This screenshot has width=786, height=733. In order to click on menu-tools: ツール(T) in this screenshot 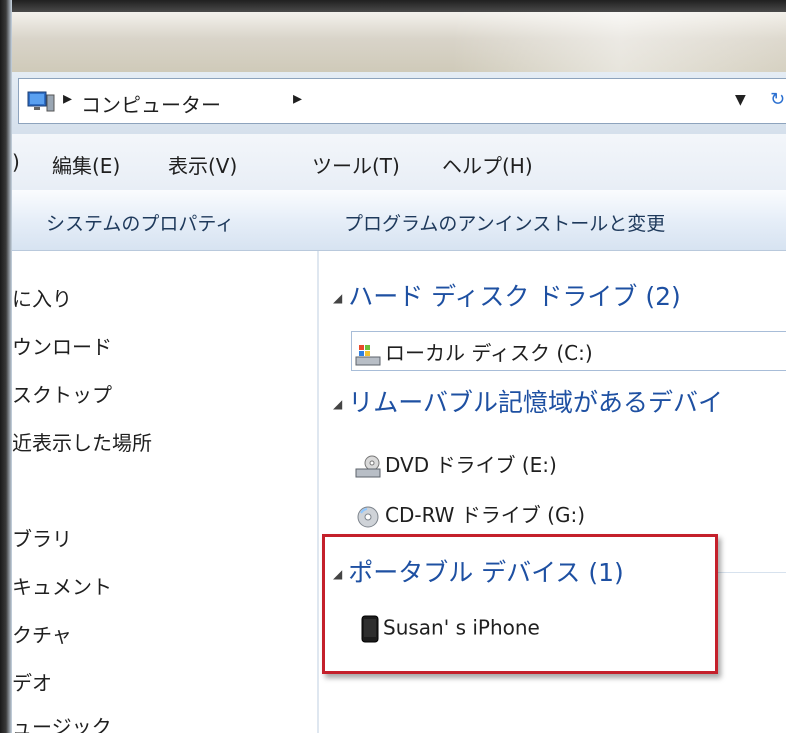, I will do `click(356, 164)`.